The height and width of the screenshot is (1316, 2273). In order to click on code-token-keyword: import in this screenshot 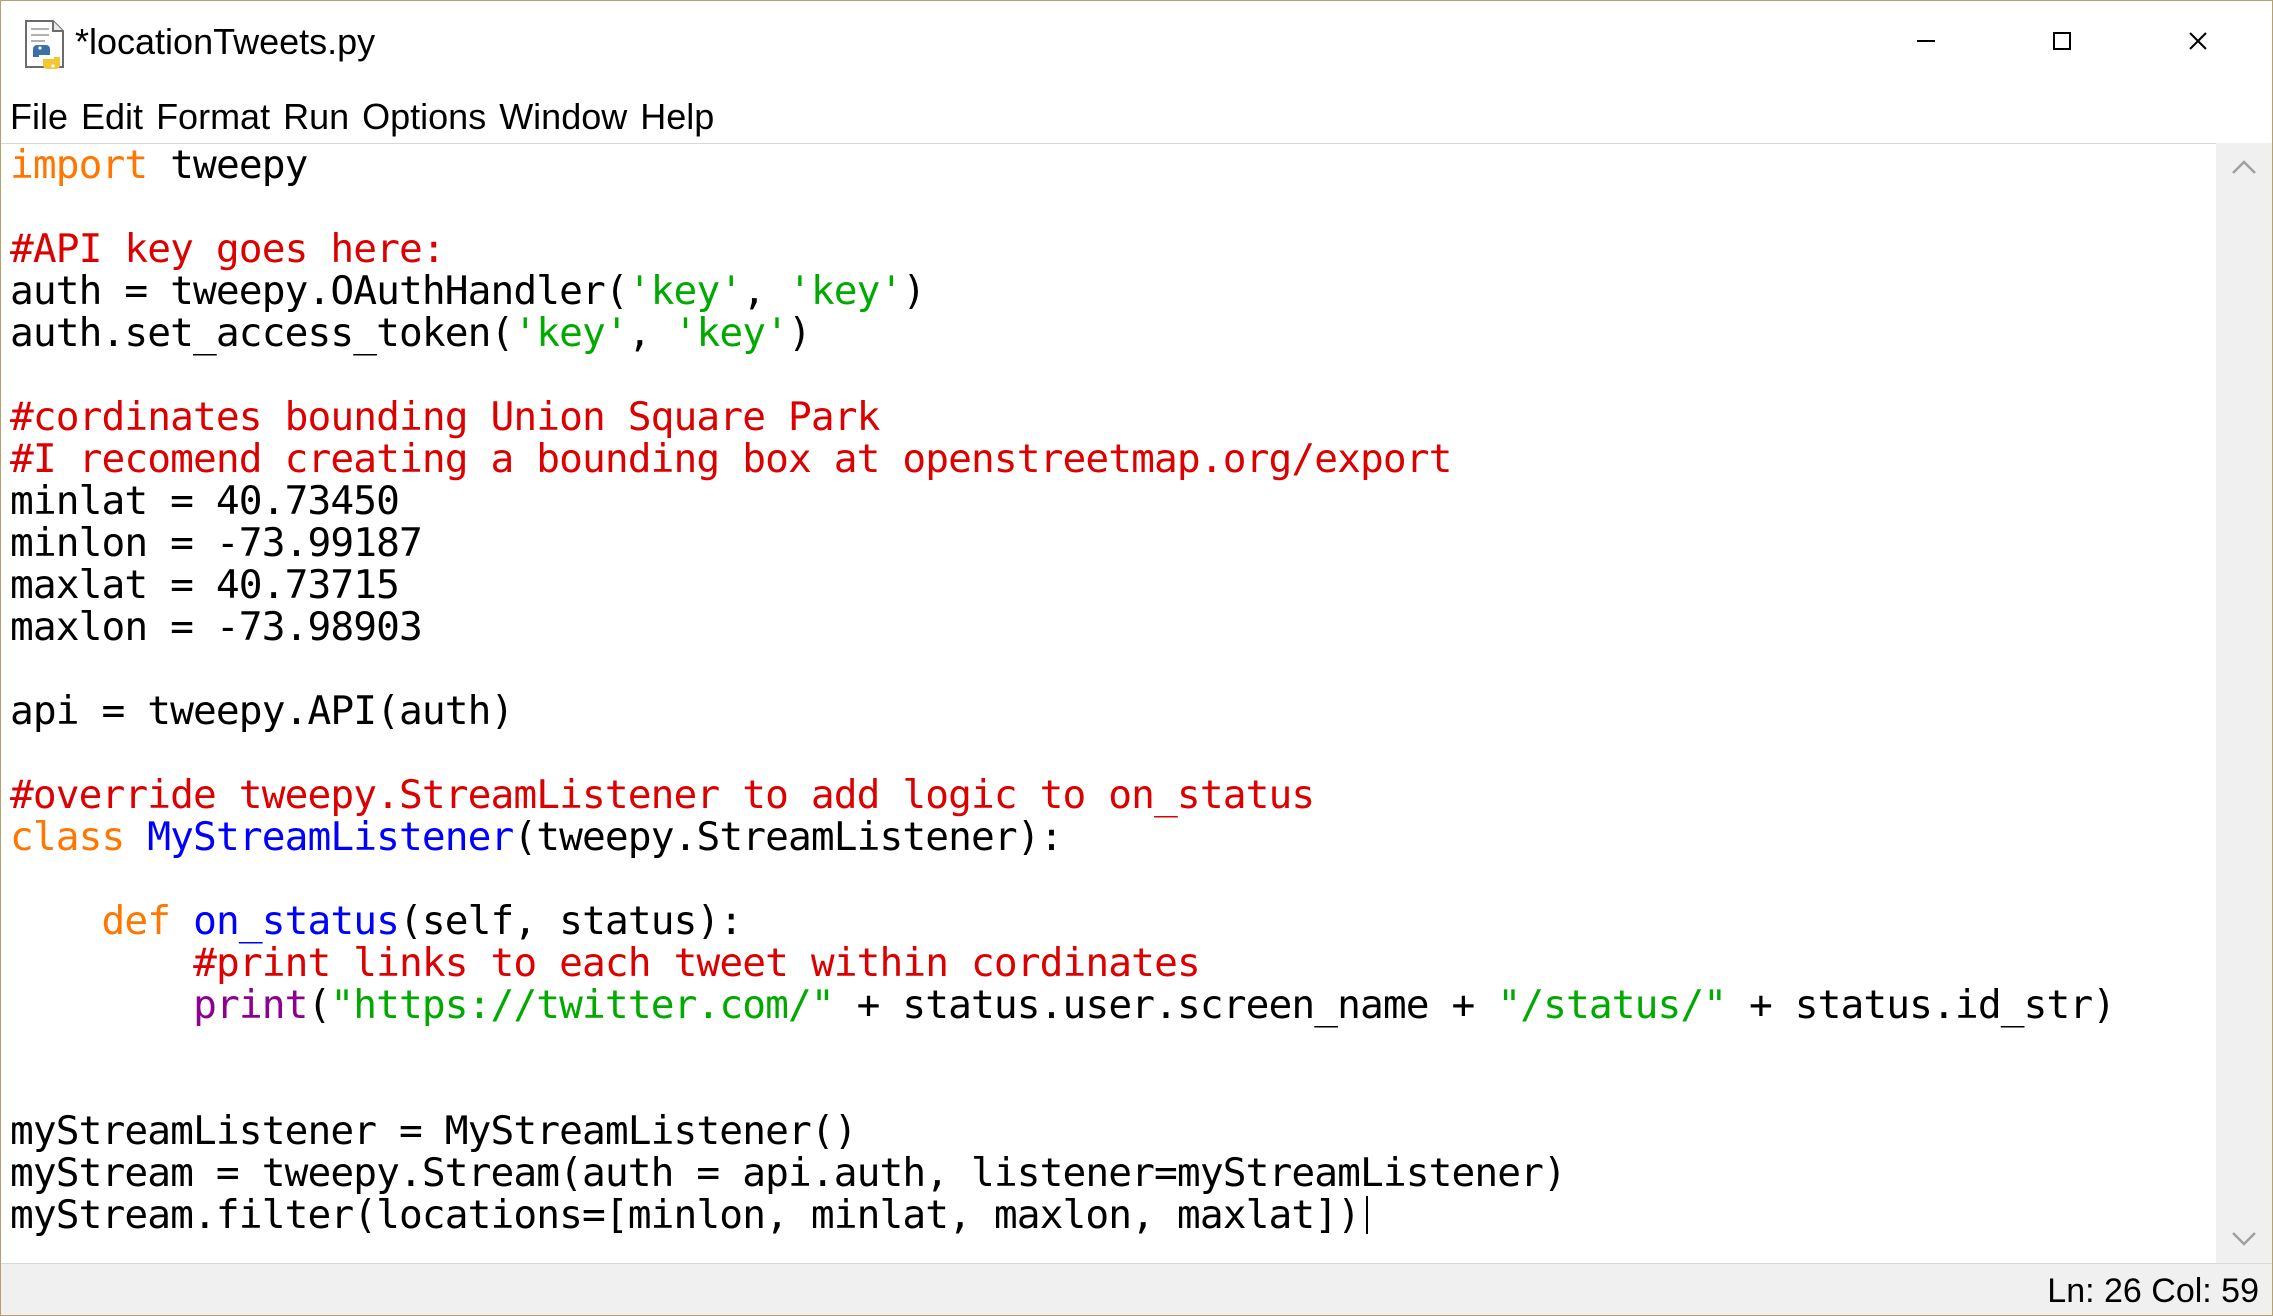, I will do `click(79, 165)`.